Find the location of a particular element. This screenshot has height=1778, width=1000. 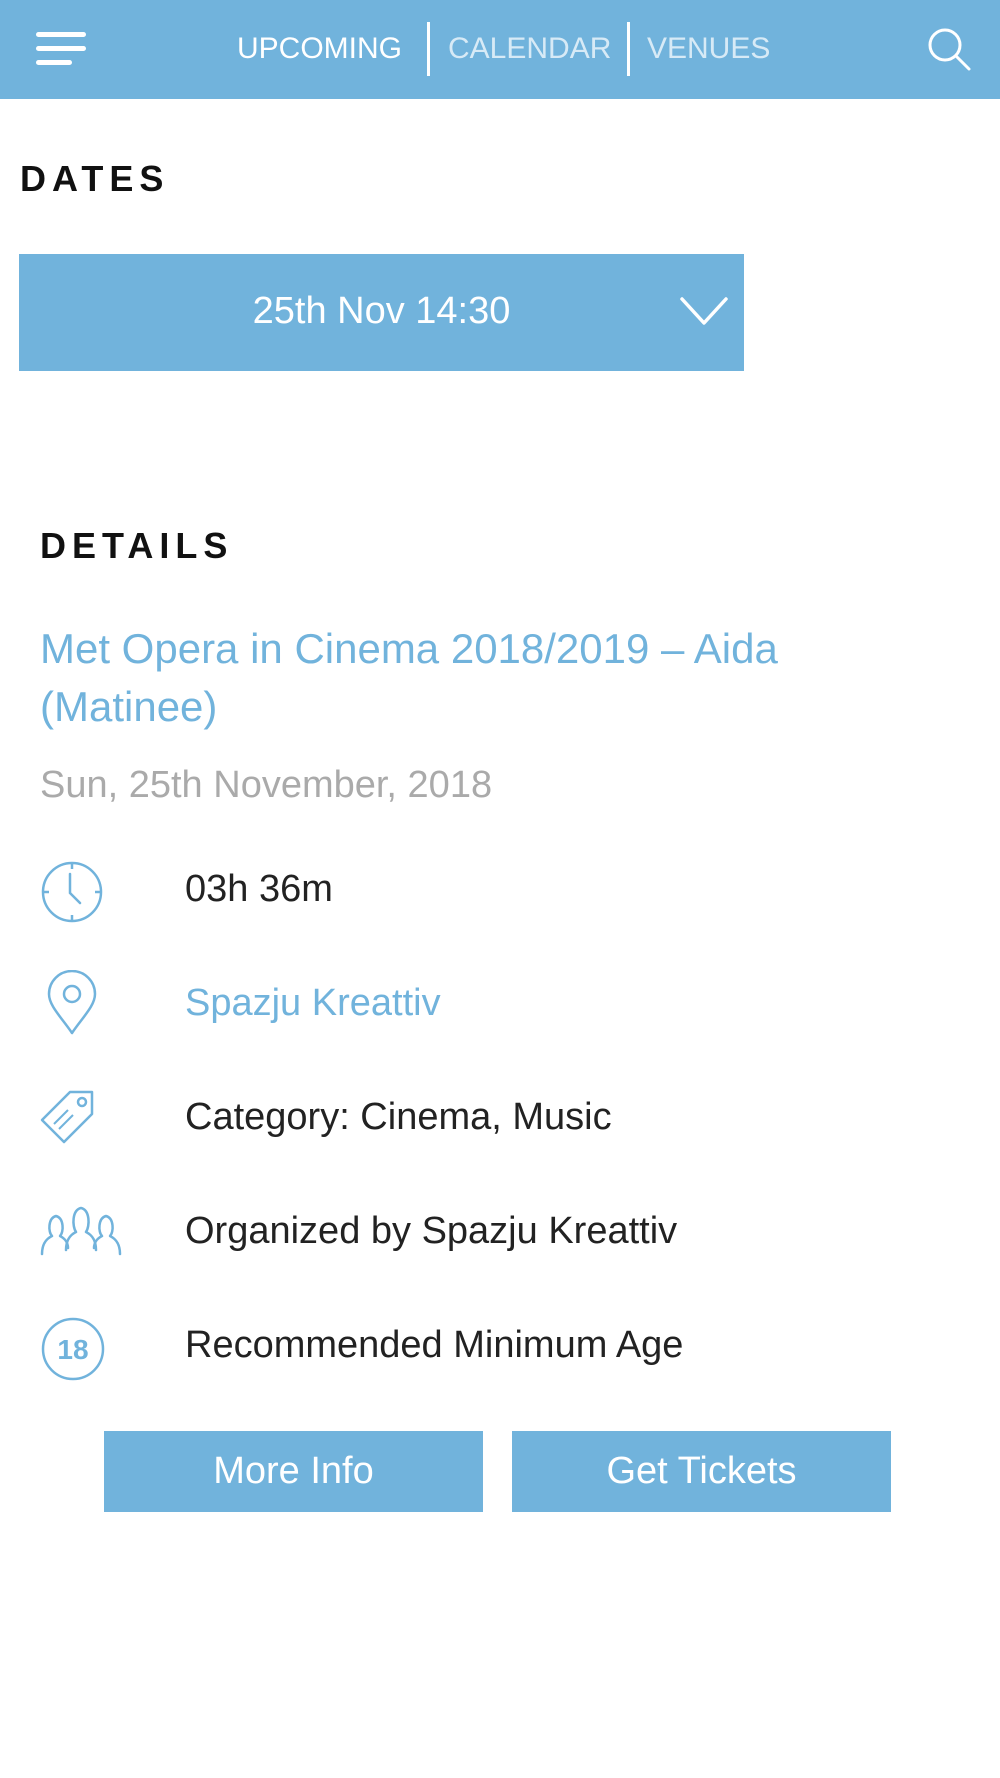

hamburger-menu-icon is located at coordinates (62, 49).